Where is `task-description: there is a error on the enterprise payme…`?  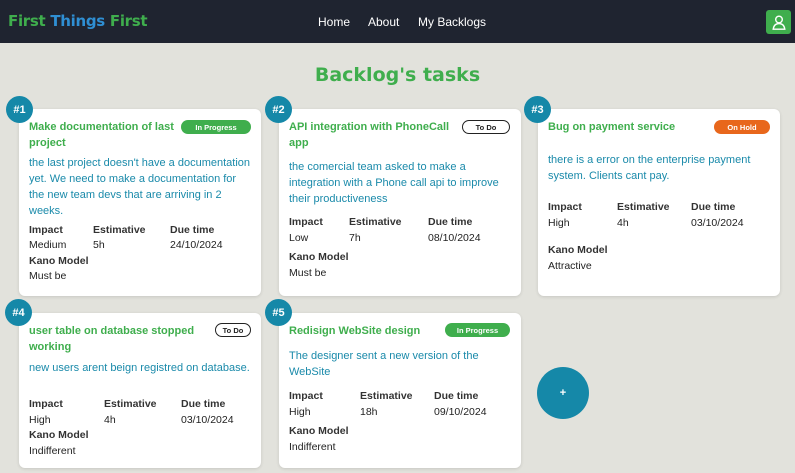 task-description: there is a error on the enterprise payme… is located at coordinates (649, 168).